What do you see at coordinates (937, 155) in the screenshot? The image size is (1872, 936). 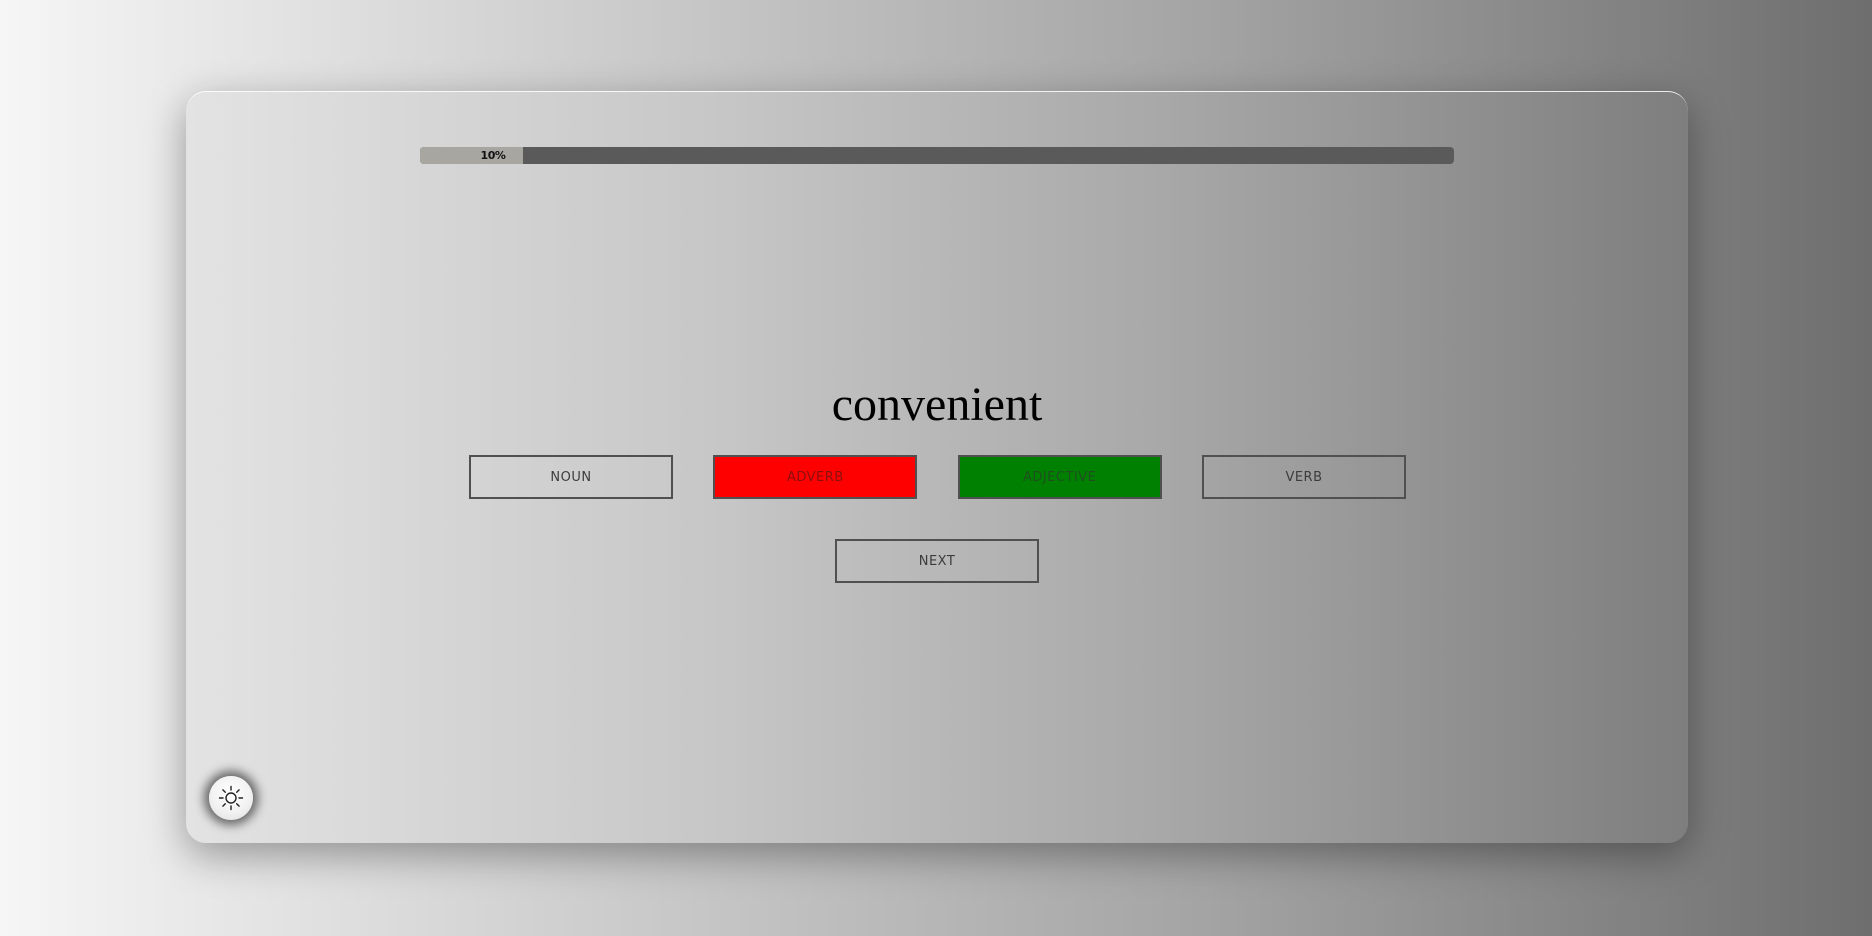 I see `progress-bar: 10%` at bounding box center [937, 155].